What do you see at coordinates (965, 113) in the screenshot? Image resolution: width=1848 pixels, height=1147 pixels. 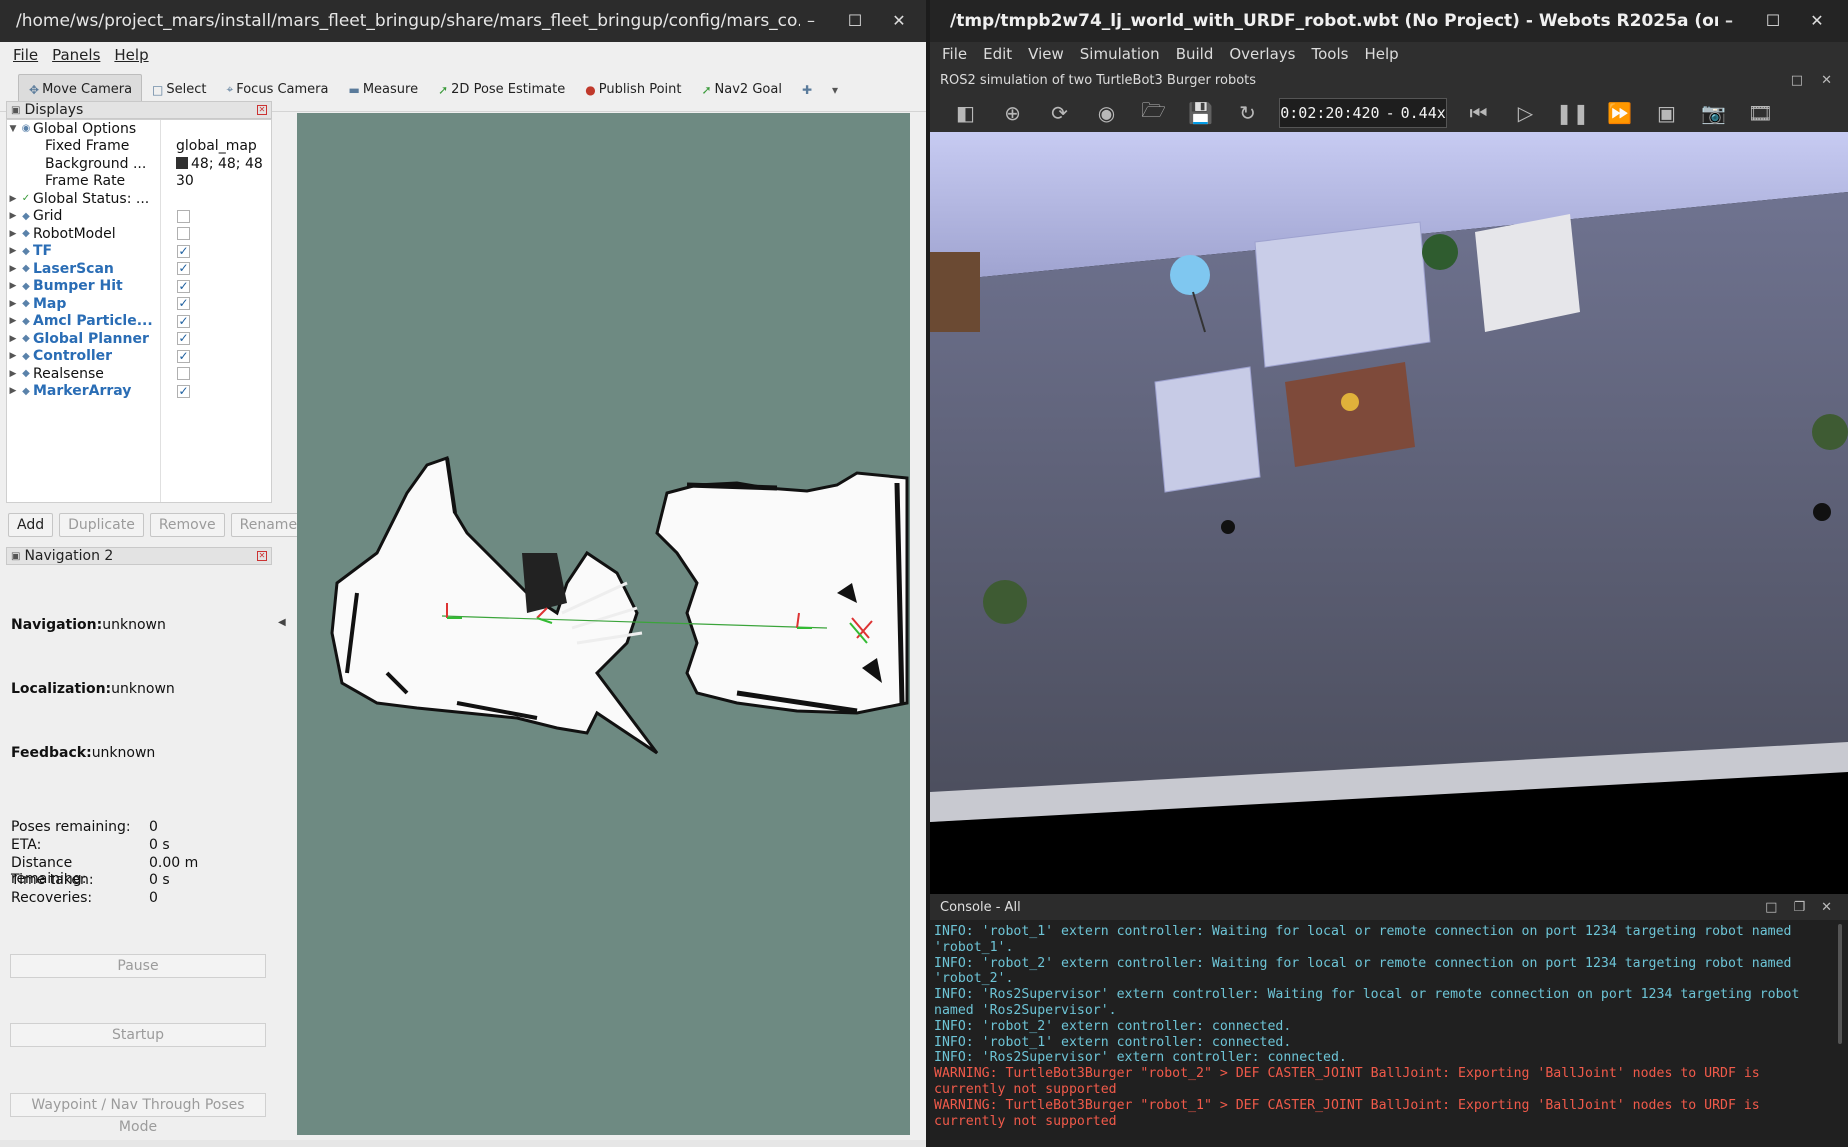 I see `toggle-scene-tree-icon: ◧` at bounding box center [965, 113].